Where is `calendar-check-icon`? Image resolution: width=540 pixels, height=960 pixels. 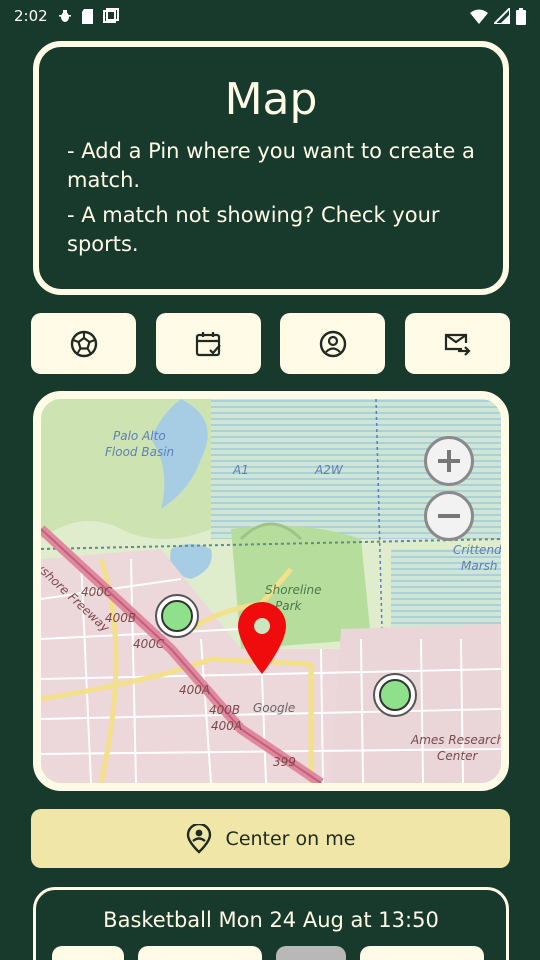
calendar-check-icon is located at coordinates (208, 343).